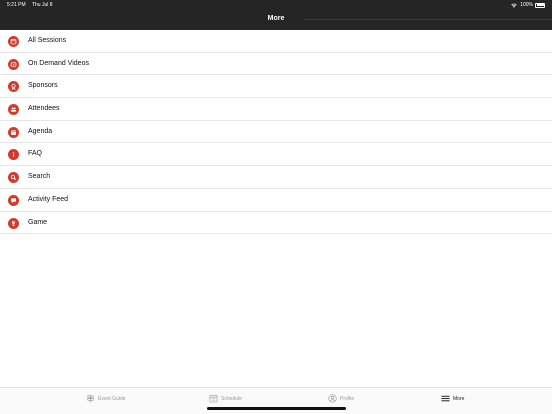 The width and height of the screenshot is (552, 414). Describe the element at coordinates (332, 398) in the screenshot. I see `profile-icon` at that location.